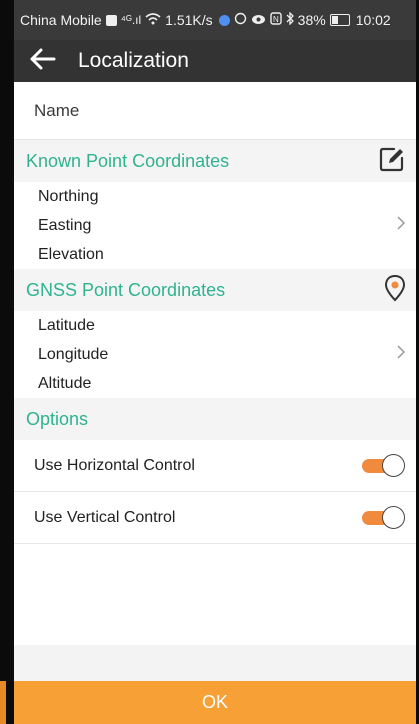 This screenshot has width=419, height=724. Describe the element at coordinates (215, 518) in the screenshot. I see `vertical-control-row: Use Vertical Control` at that location.